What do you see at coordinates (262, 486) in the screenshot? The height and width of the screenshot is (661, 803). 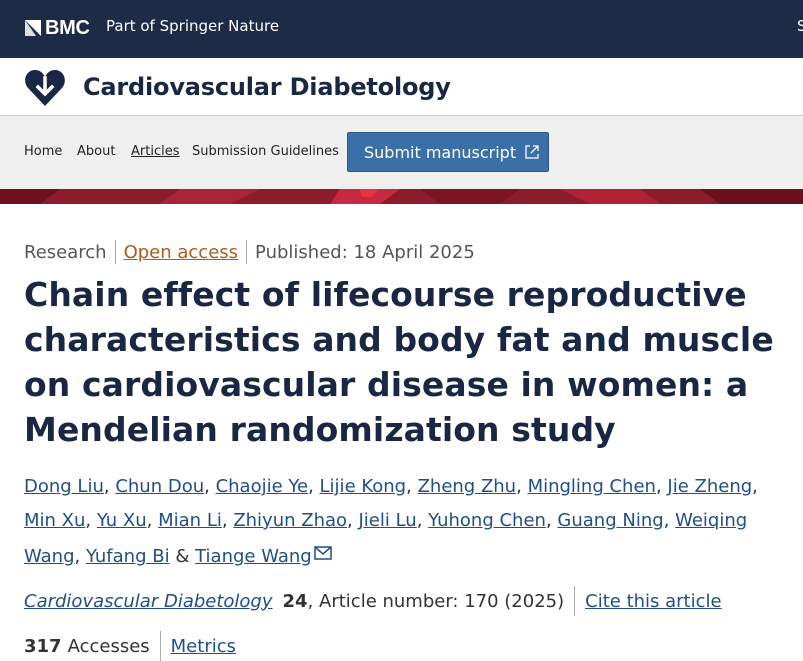 I see `author-link: Chaojie Ye` at bounding box center [262, 486].